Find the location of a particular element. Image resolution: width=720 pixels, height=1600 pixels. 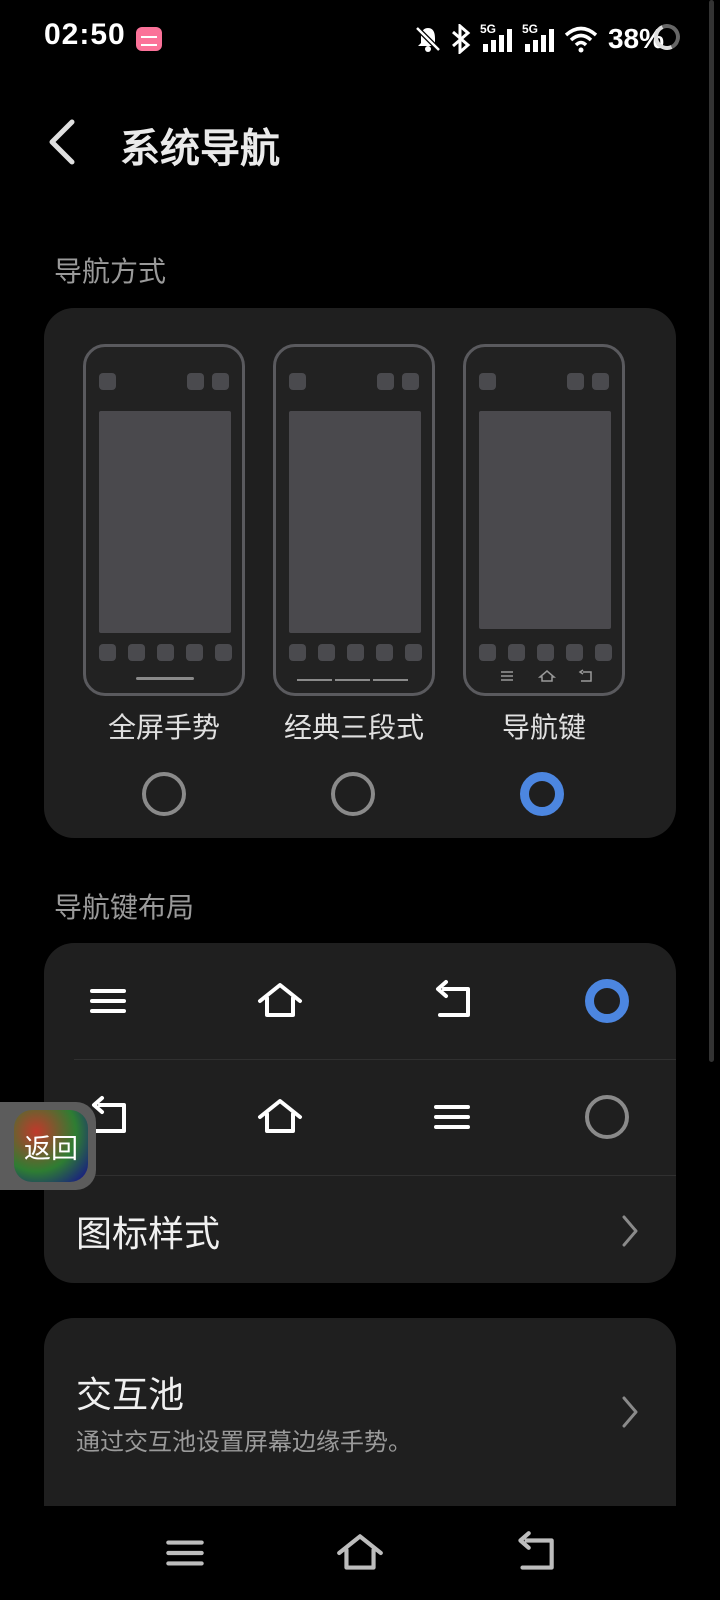

nav-mode-label: 导航键 is located at coordinates (543, 727).